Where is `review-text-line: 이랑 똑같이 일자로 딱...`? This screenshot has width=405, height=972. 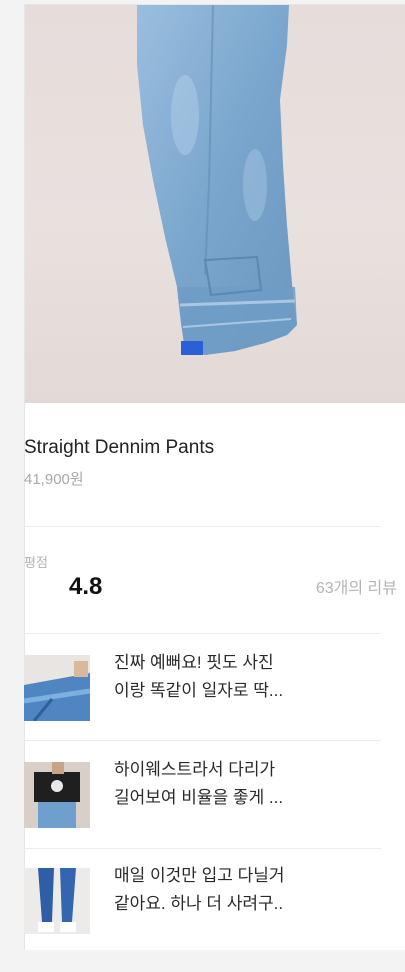
review-text-line: 이랑 똑같이 일자로 딱... is located at coordinates (199, 690).